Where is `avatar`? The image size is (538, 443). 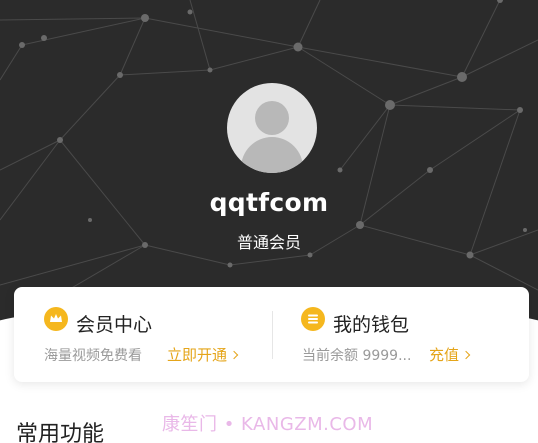
avatar is located at coordinates (272, 128).